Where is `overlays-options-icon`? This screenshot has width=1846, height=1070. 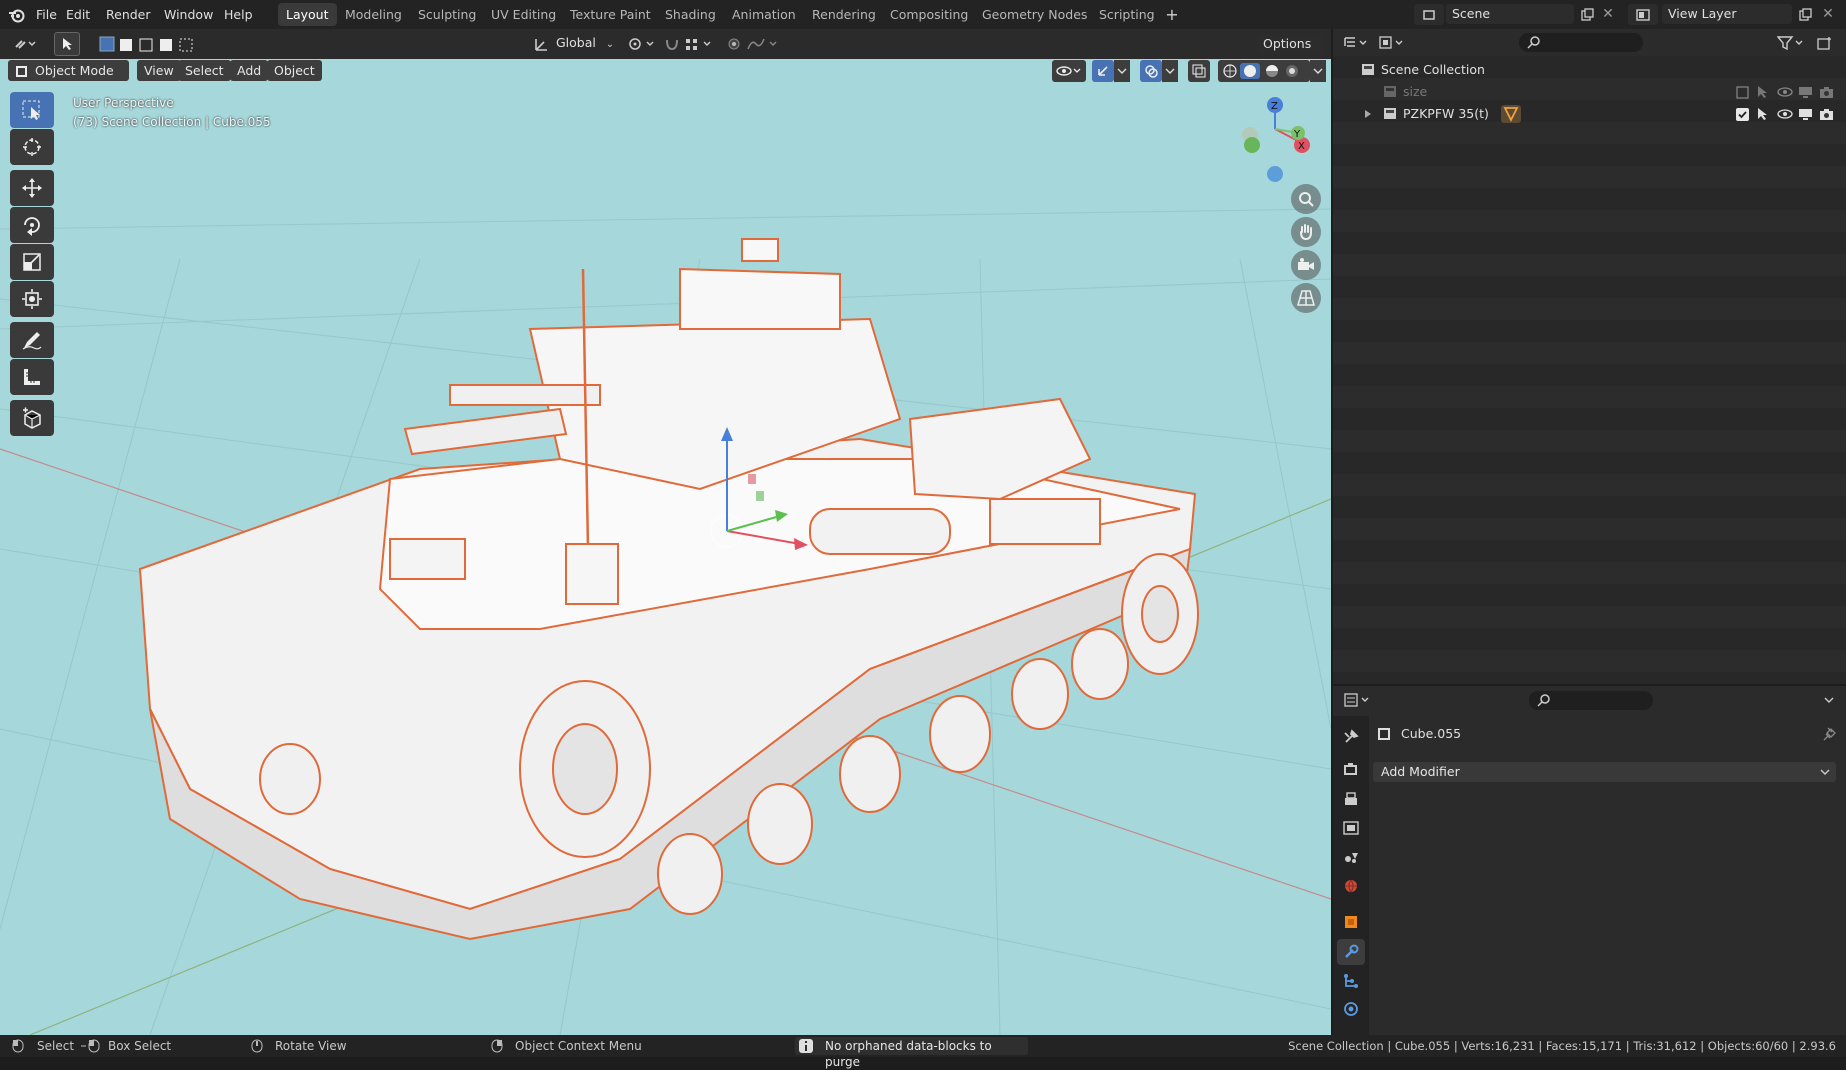 overlays-options-icon is located at coordinates (1170, 71).